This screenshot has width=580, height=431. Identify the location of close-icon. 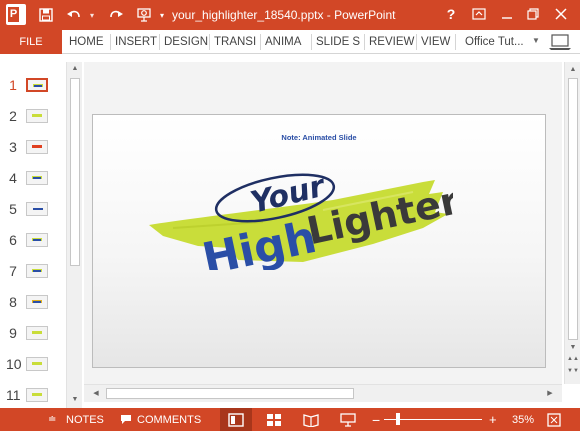
(561, 14).